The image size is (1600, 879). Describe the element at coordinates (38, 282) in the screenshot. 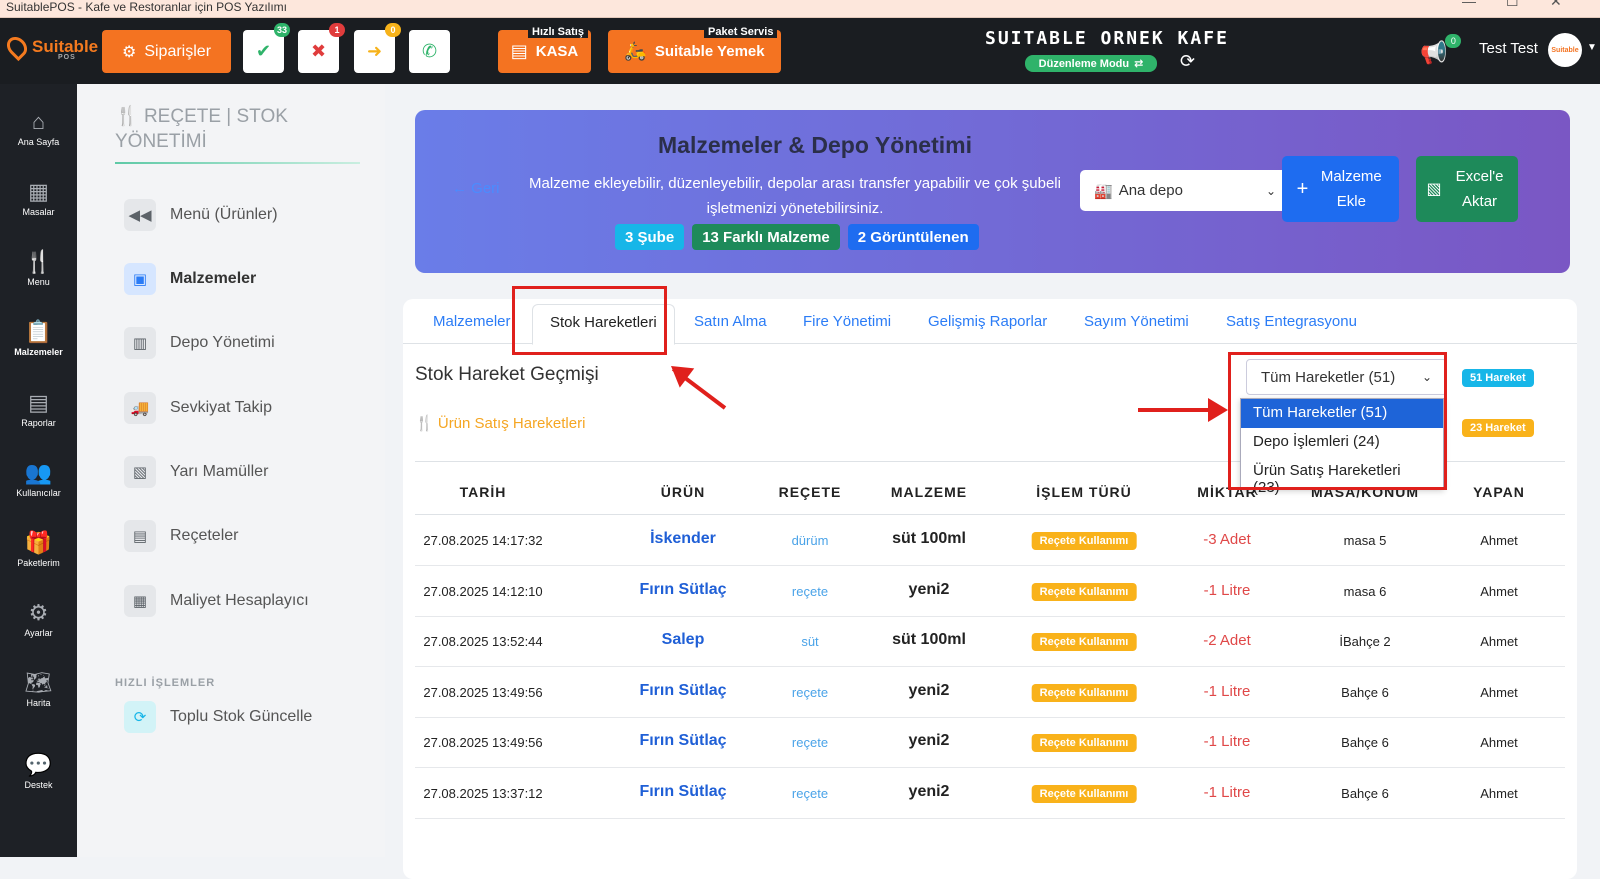

I see `nav-item-label: Menu` at that location.